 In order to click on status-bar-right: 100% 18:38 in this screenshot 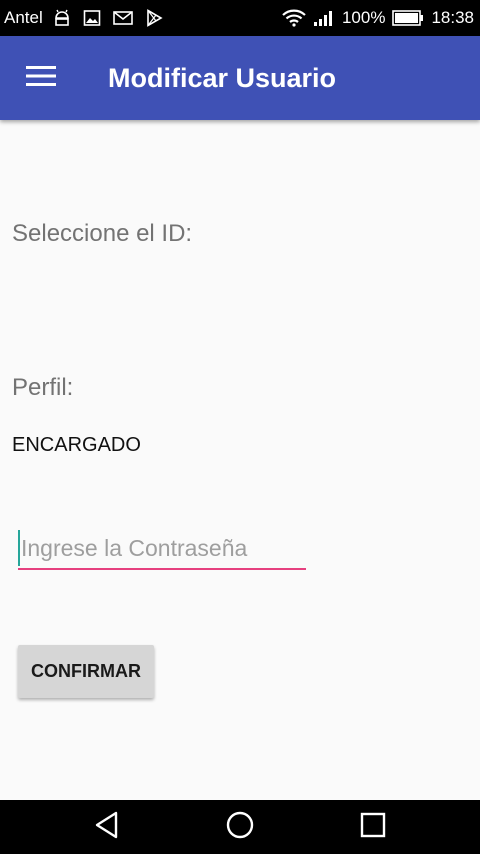, I will do `click(374, 18)`.